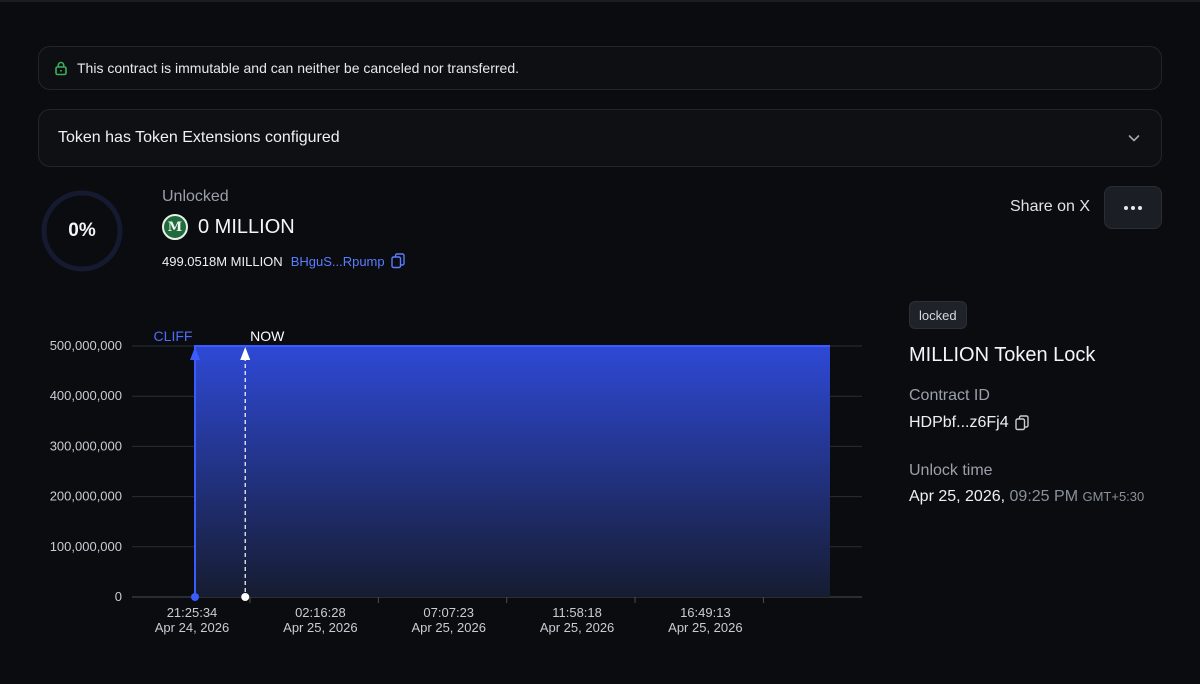  What do you see at coordinates (222, 261) in the screenshot?
I see `locked-supply: 499.0518M MILLION` at bounding box center [222, 261].